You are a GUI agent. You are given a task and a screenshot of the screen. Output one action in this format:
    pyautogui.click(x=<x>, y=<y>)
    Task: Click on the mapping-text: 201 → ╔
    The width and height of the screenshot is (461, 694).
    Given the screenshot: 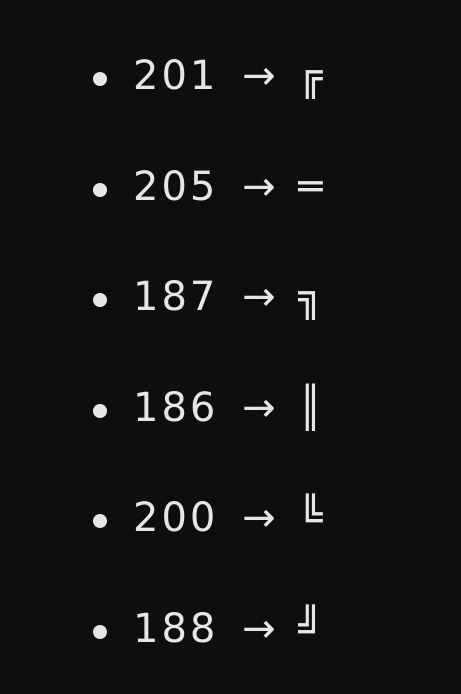 What is the action you would take?
    pyautogui.click(x=229, y=76)
    